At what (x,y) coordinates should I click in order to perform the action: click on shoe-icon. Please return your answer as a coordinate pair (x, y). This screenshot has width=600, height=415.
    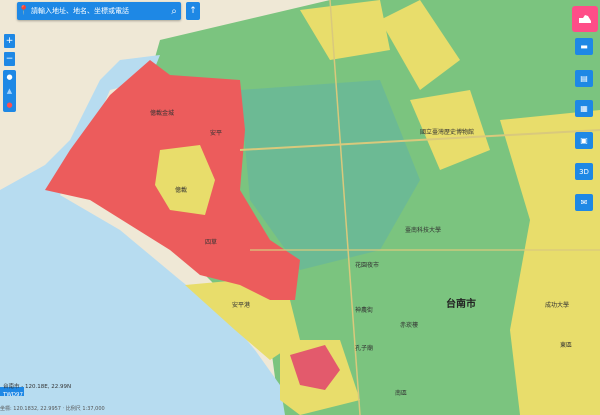
    Looking at the image, I should click on (585, 19).